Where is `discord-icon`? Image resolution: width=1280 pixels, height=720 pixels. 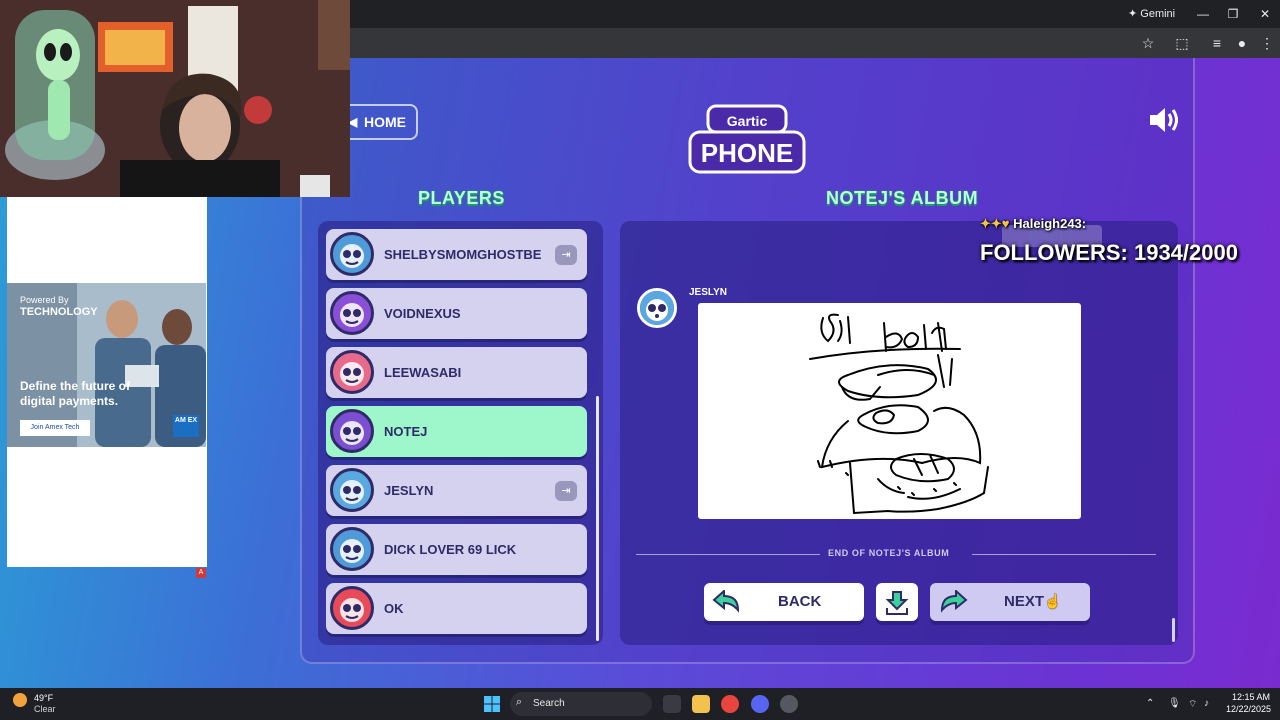
discord-icon is located at coordinates (760, 704).